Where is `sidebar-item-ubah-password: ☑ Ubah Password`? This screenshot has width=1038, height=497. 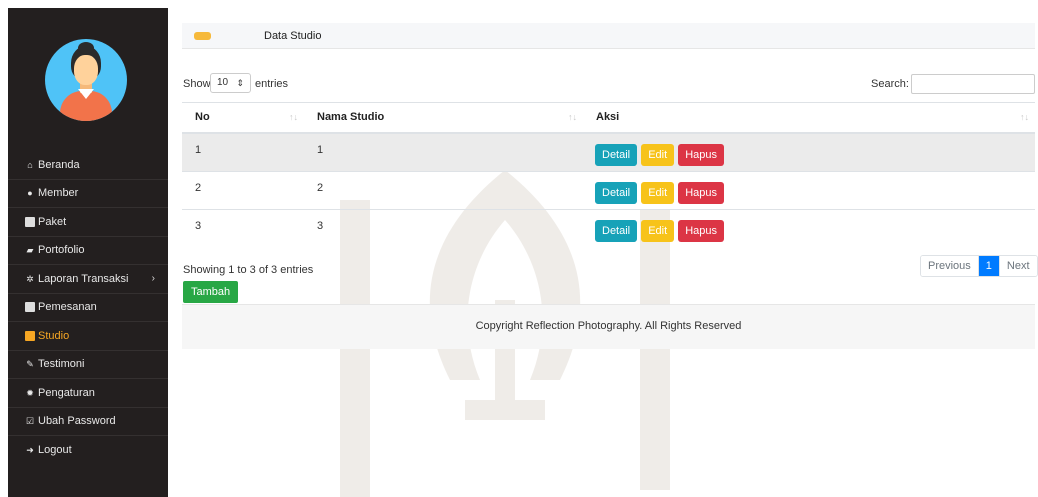
sidebar-item-ubah-password: ☑ Ubah Password is located at coordinates (88, 422).